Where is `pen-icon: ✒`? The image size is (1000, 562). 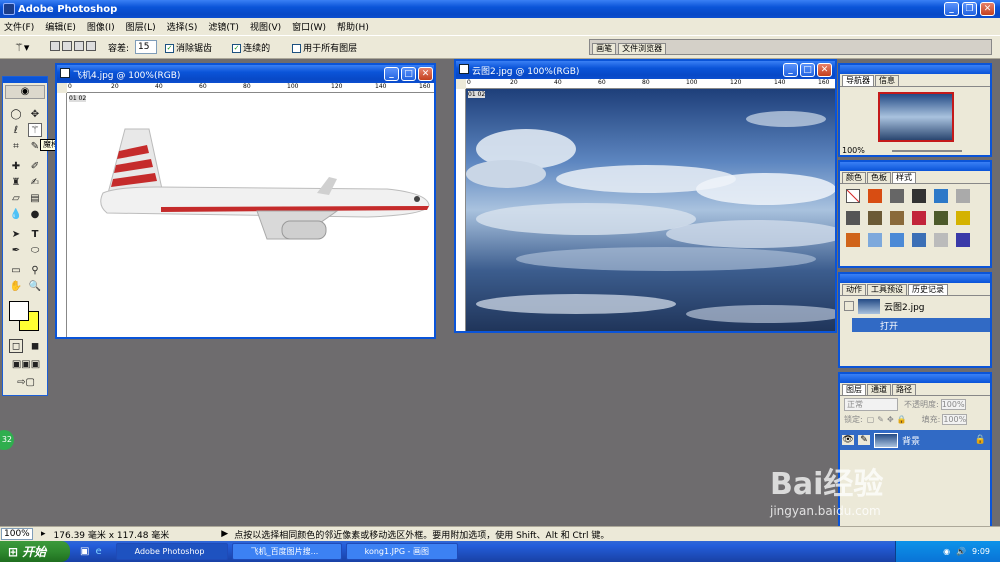
pen-icon: ✒ is located at coordinates (16, 250).